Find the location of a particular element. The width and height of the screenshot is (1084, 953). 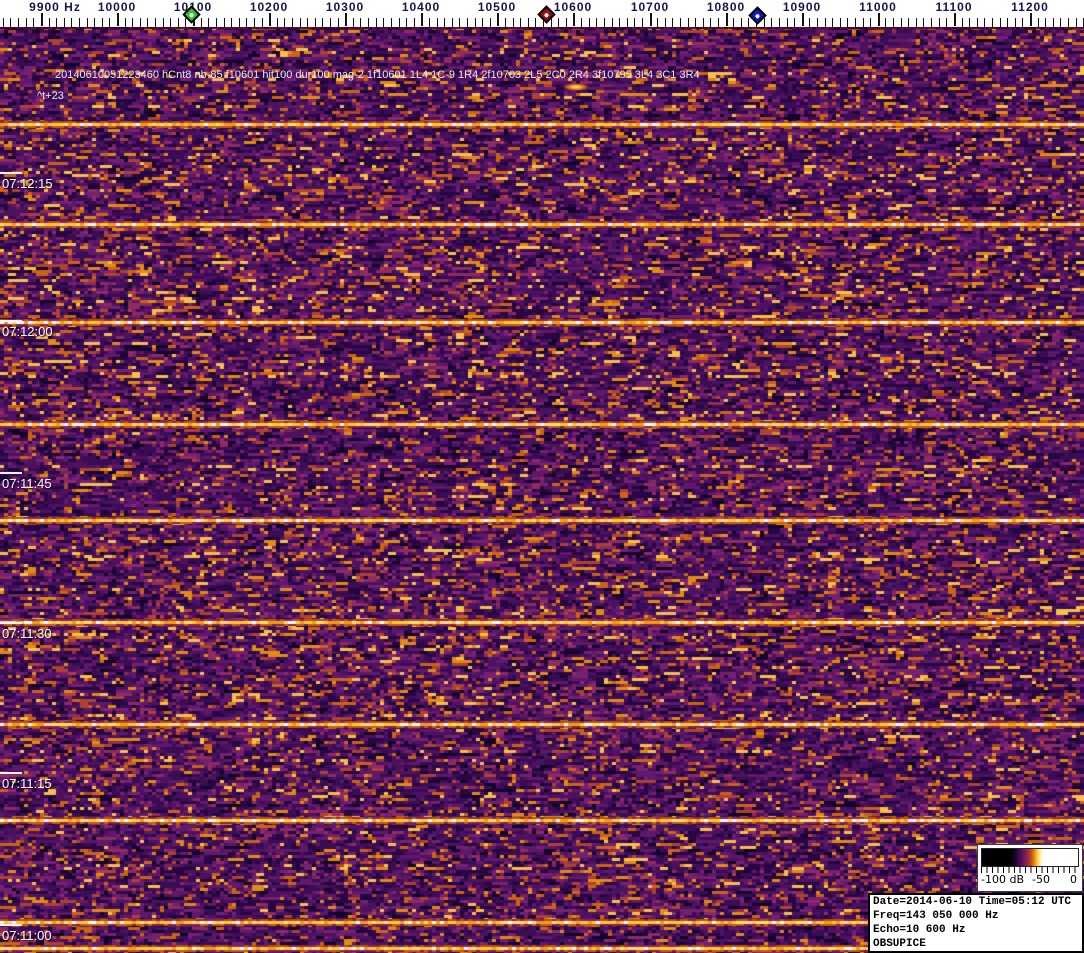

cursor-time-note: ^t+23 is located at coordinates (50, 96).